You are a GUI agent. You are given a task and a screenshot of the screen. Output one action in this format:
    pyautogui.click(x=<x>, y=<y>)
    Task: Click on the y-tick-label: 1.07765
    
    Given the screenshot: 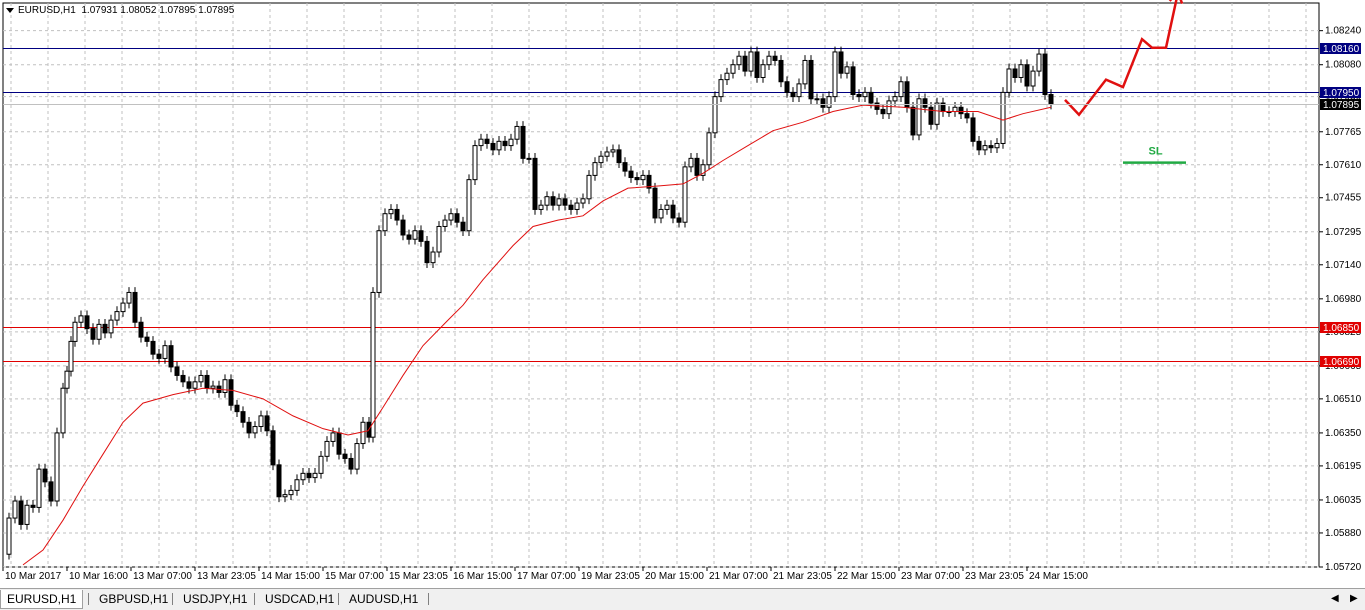 What is the action you would take?
    pyautogui.click(x=1343, y=132)
    